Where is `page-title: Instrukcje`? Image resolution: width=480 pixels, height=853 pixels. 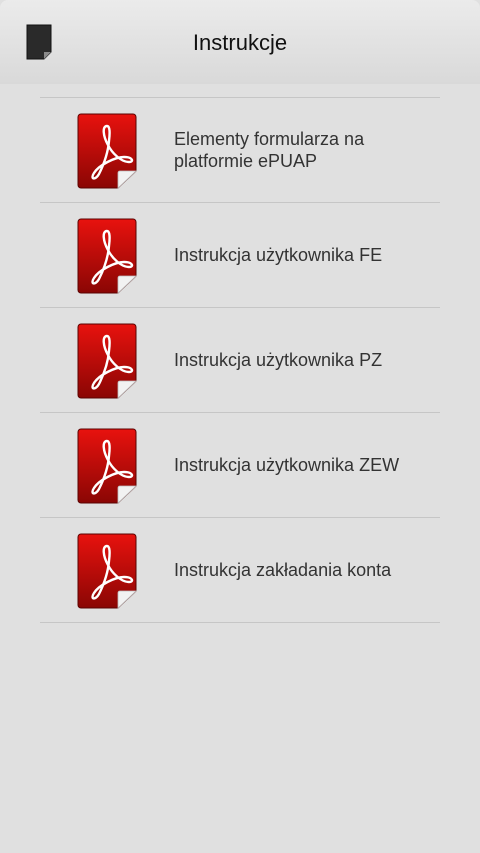
page-title: Instrukcje is located at coordinates (240, 42).